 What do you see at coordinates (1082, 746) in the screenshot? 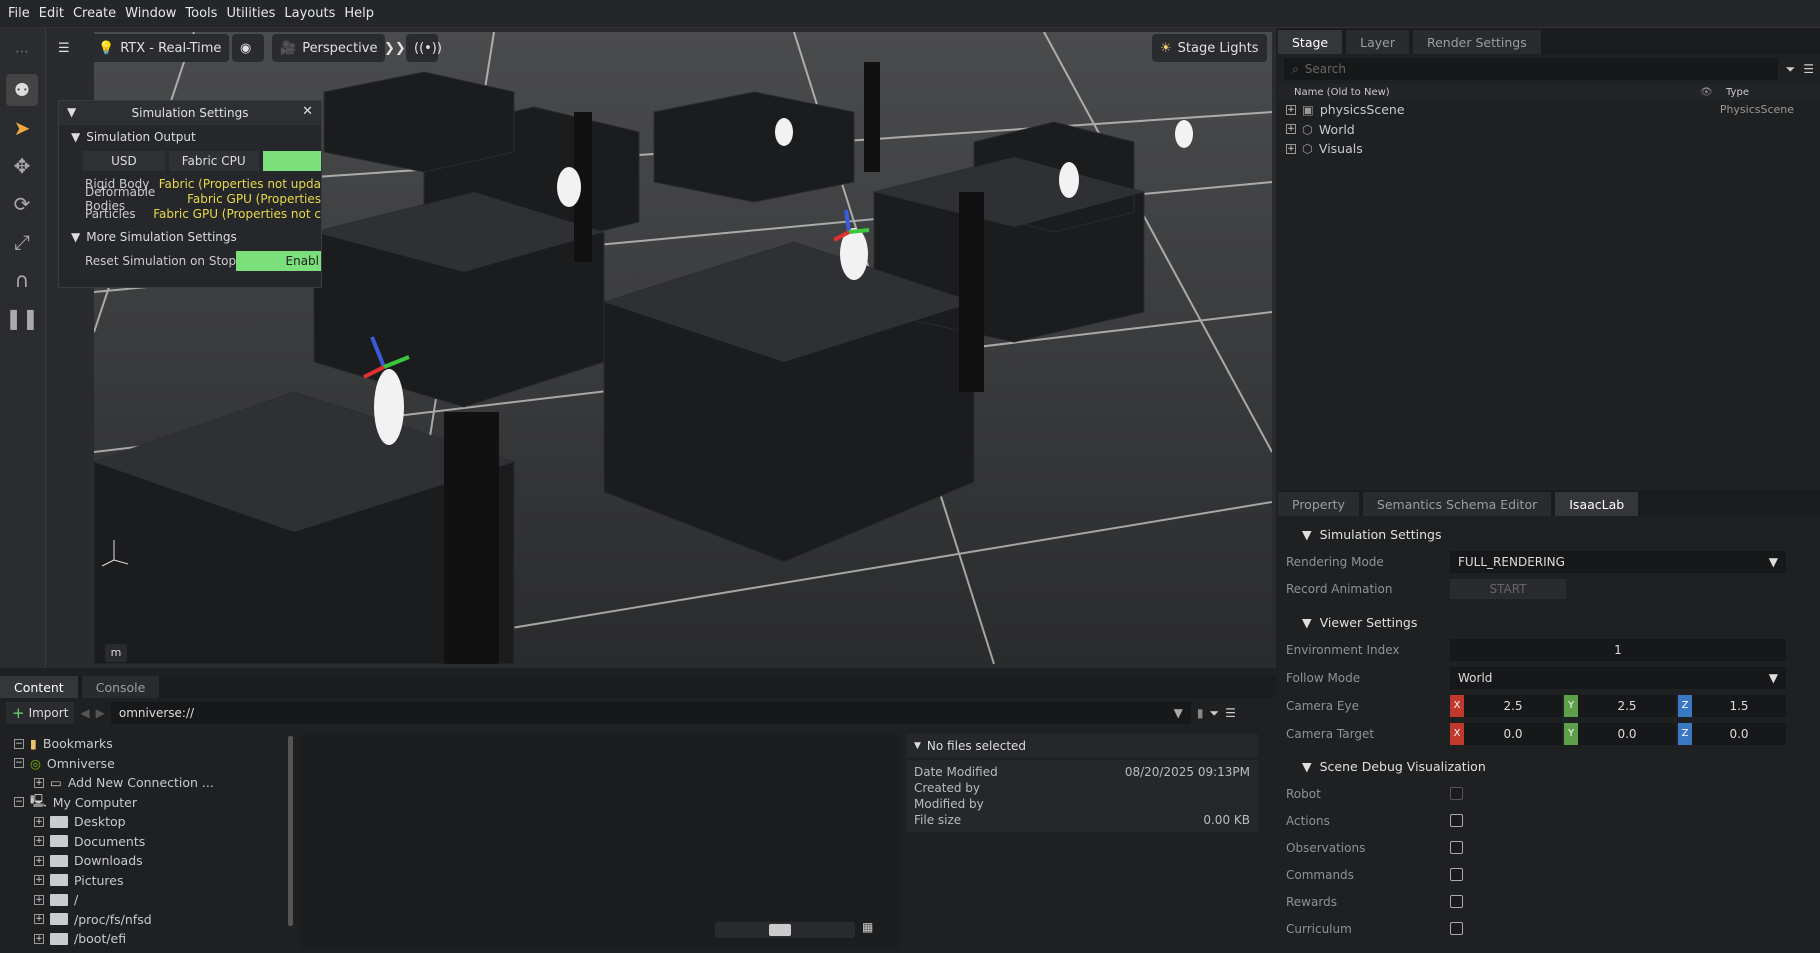
I see `details-header: ▼ No files selected` at bounding box center [1082, 746].